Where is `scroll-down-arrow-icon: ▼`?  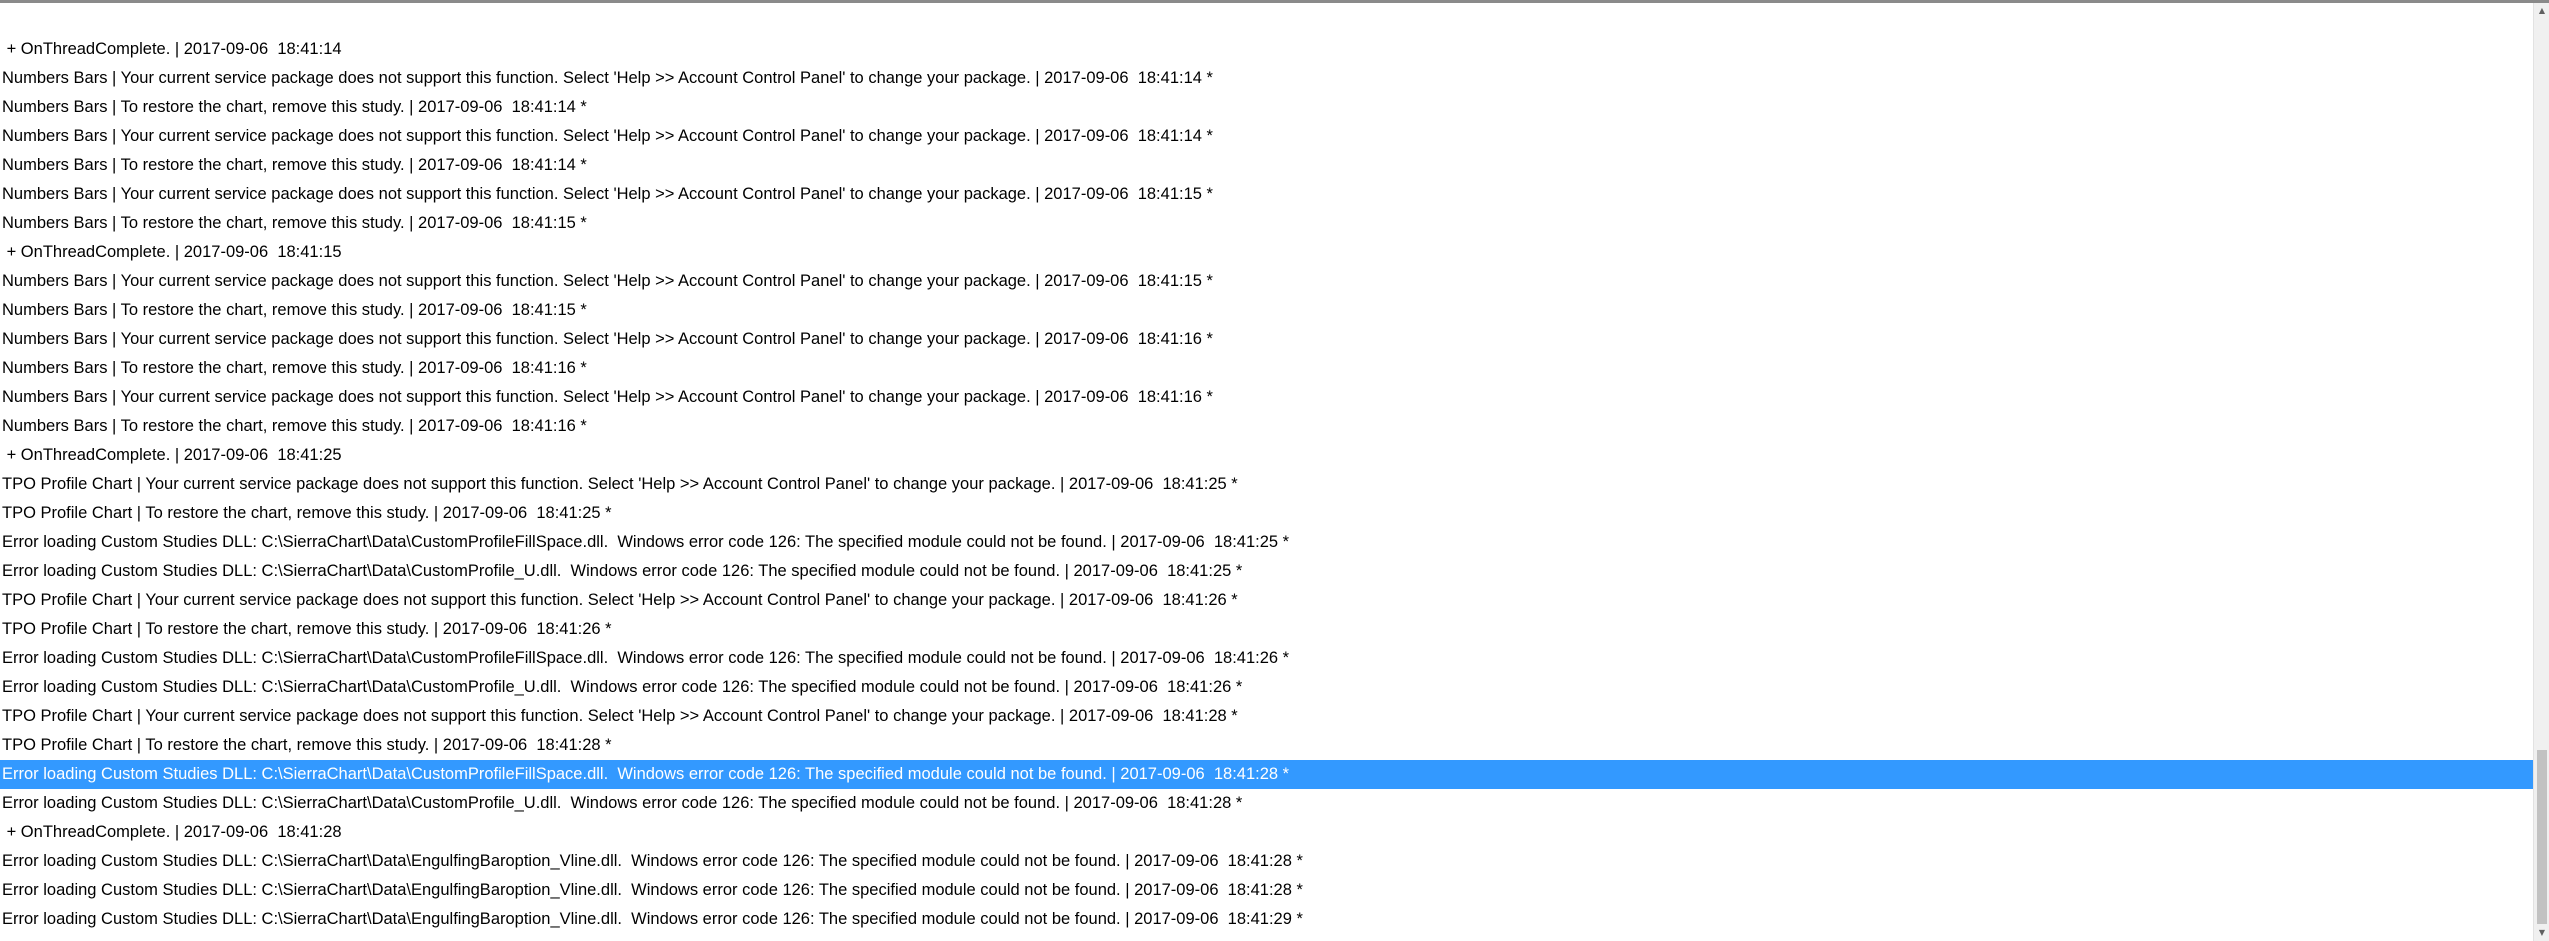 scroll-down-arrow-icon: ▼ is located at coordinates (2541, 933).